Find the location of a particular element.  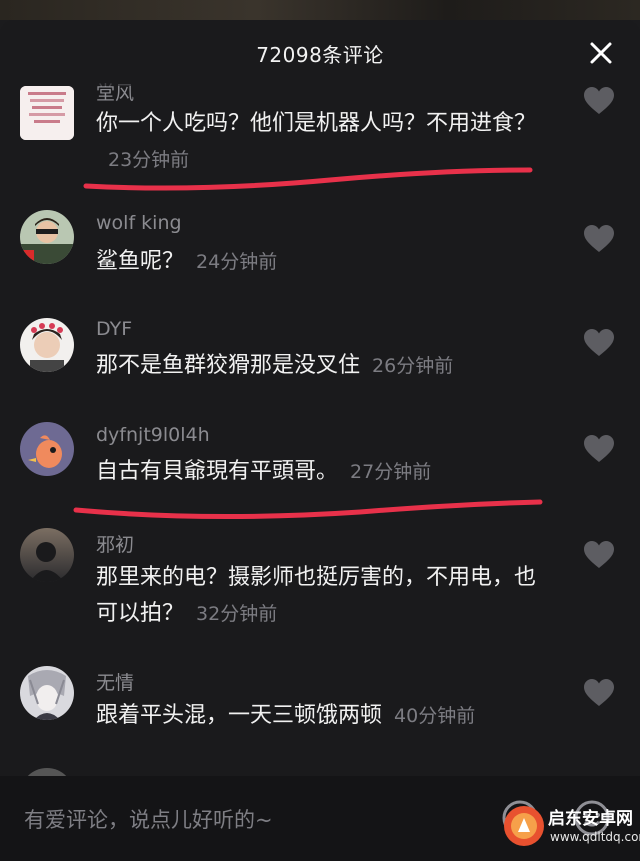

comment-username: DYF is located at coordinates (114, 329).